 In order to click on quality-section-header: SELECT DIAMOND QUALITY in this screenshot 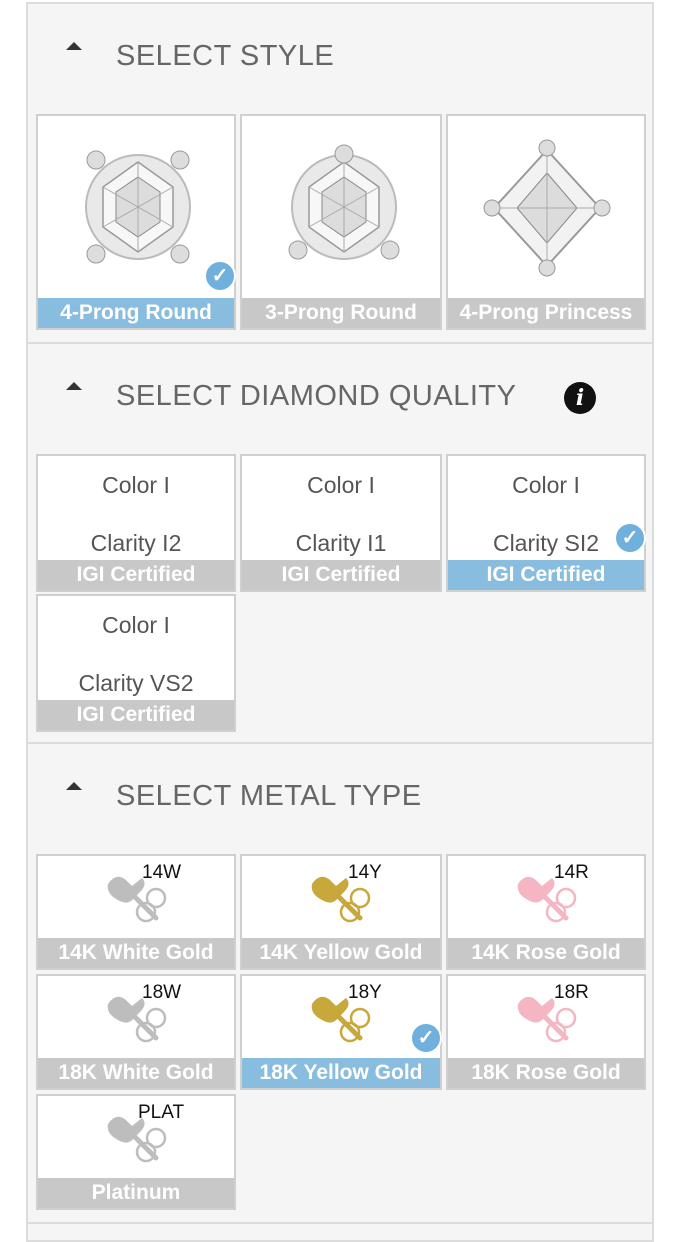, I will do `click(340, 380)`.